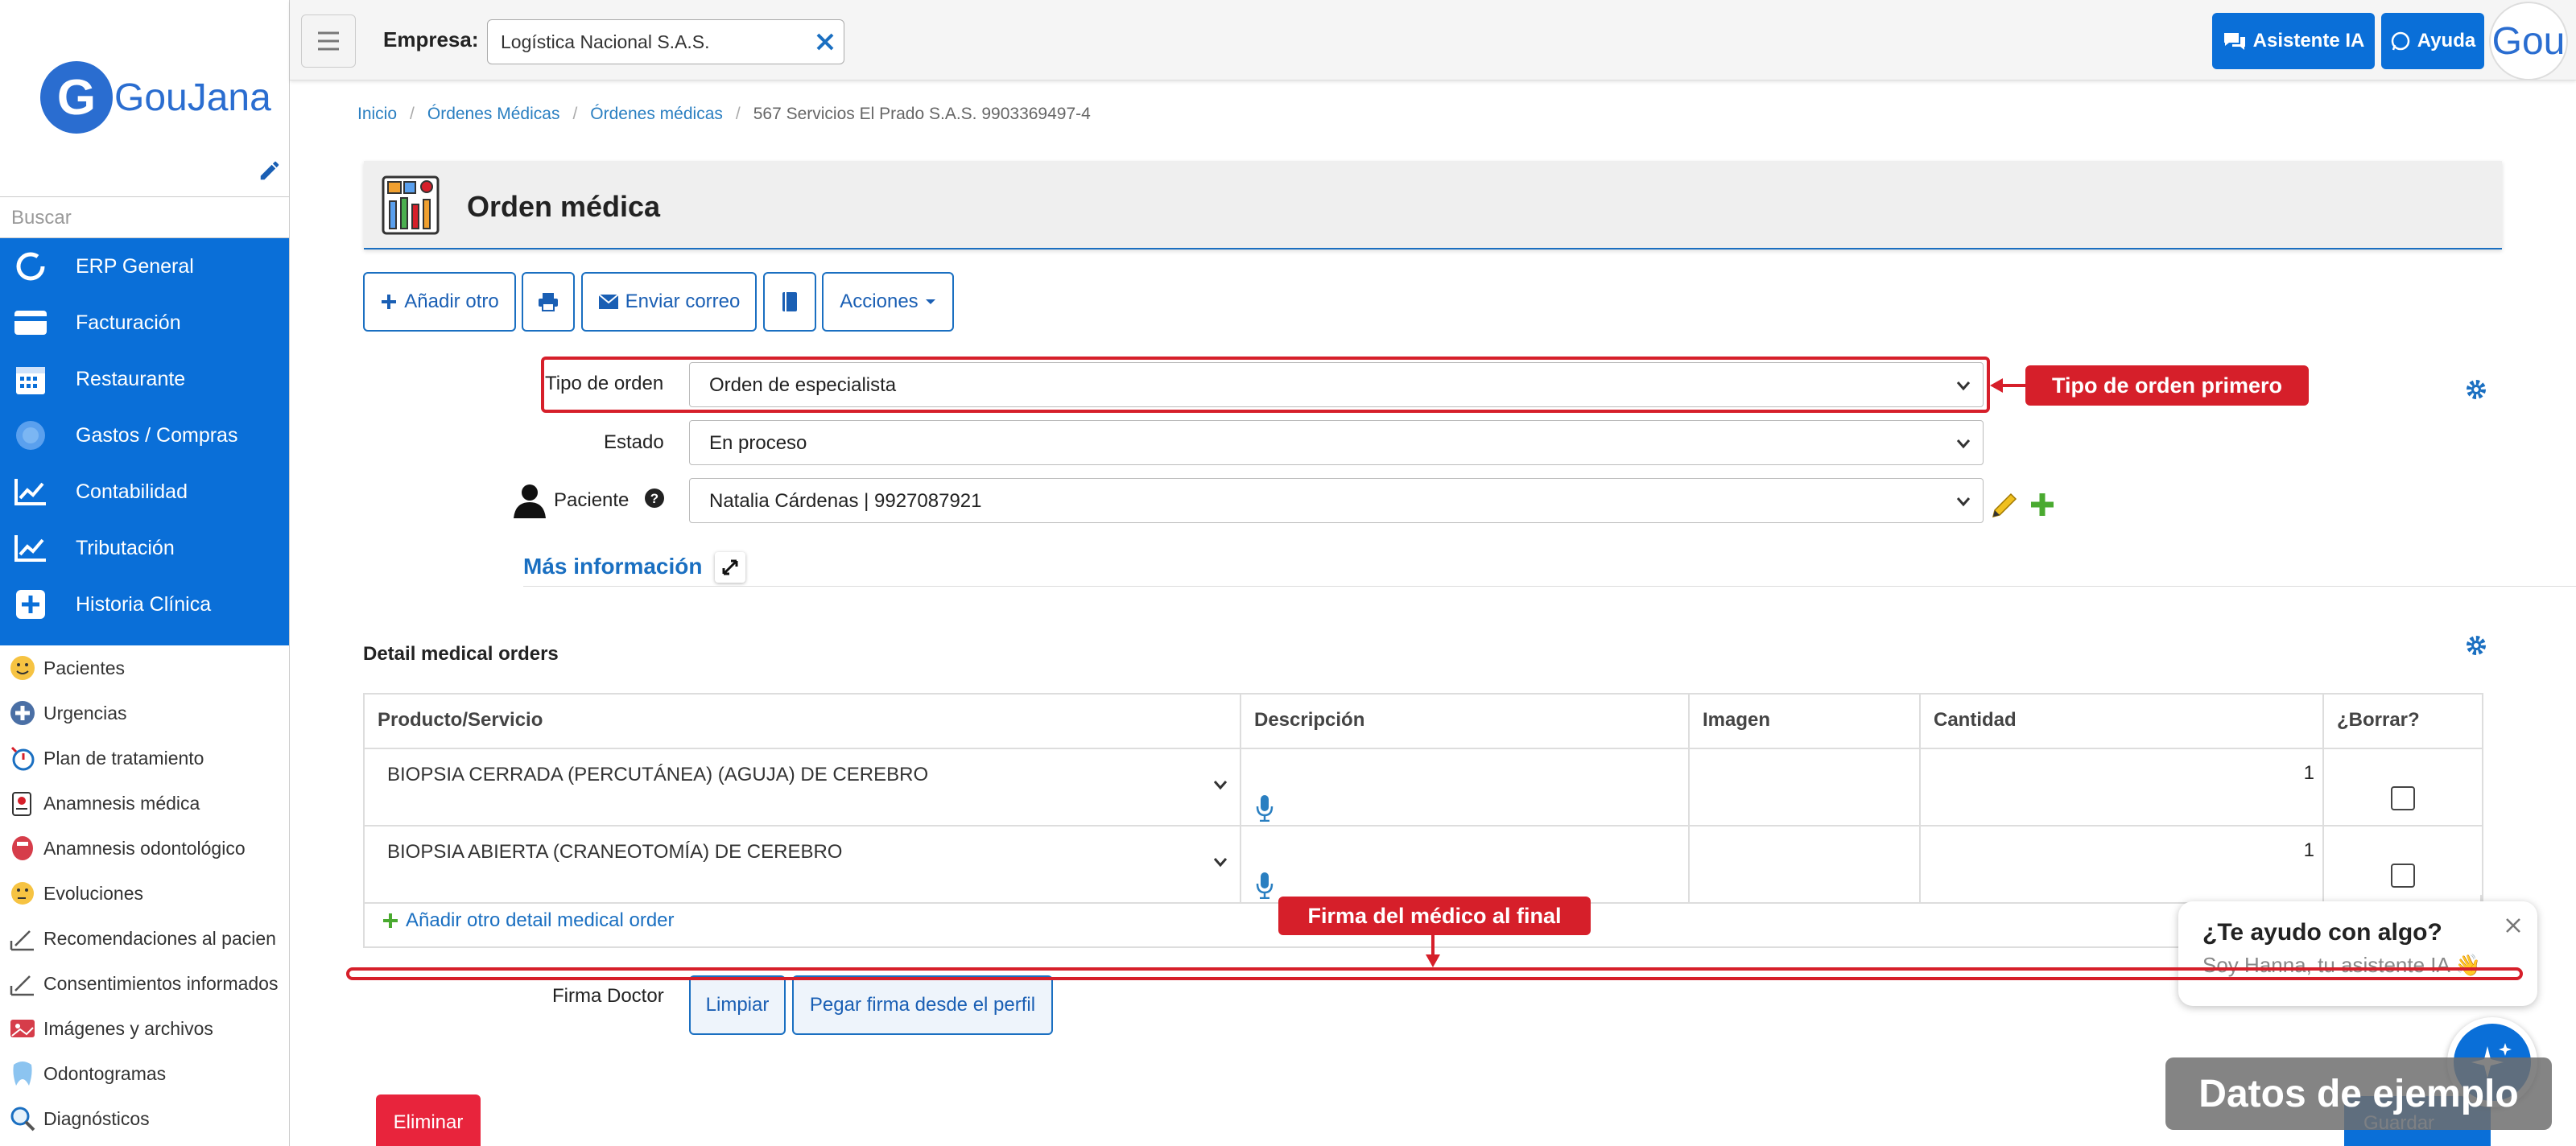 The height and width of the screenshot is (1146, 2576). I want to click on edit-patient-icon, so click(2004, 505).